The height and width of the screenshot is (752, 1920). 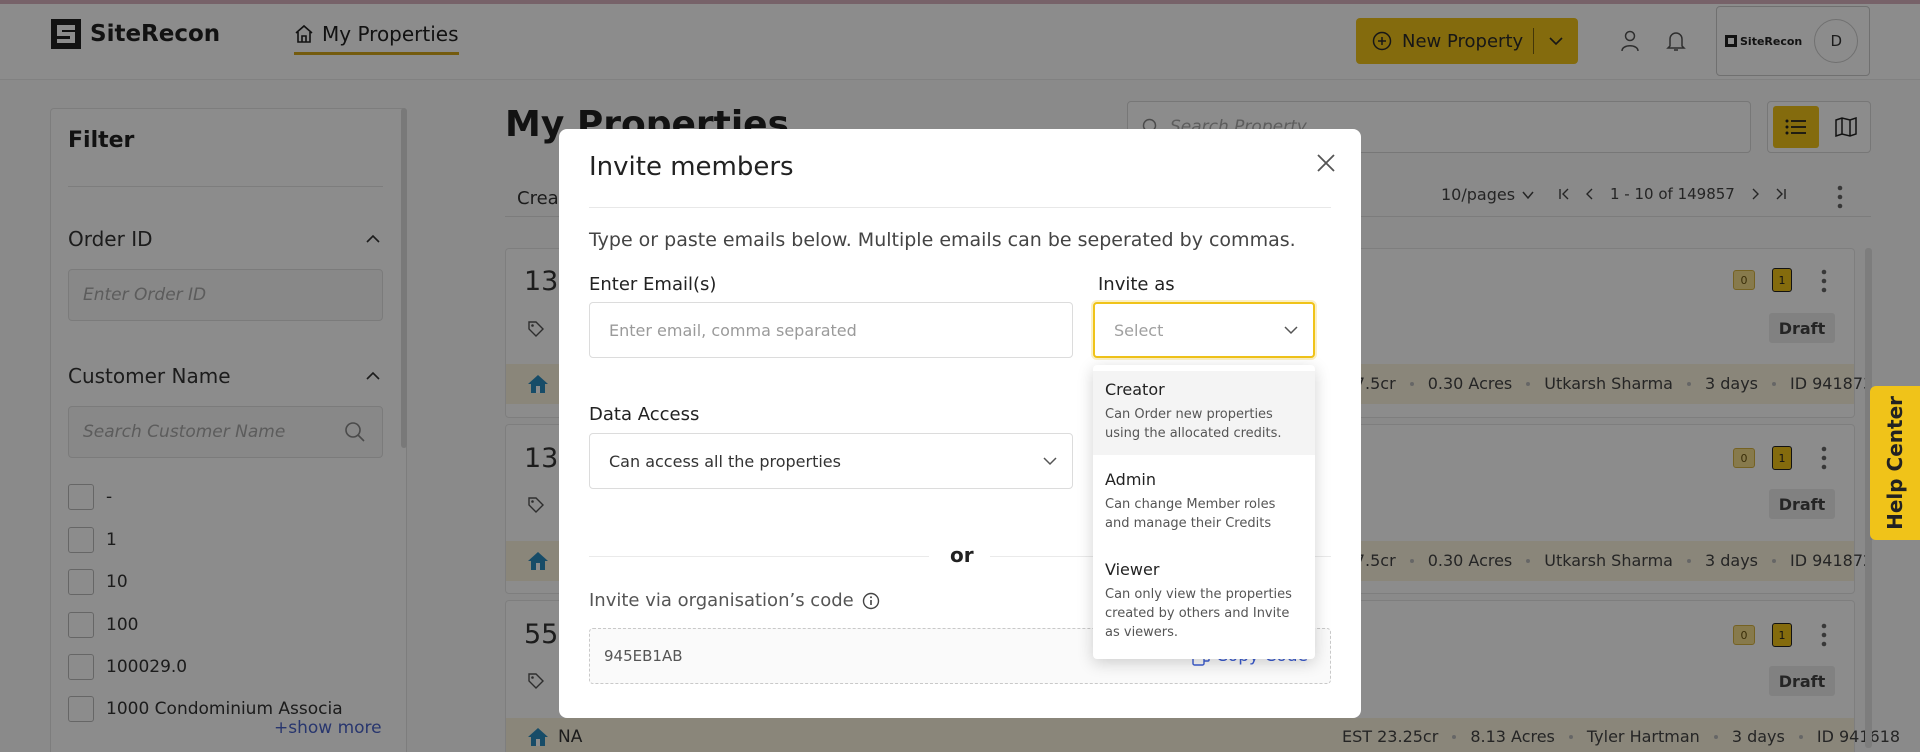 I want to click on close-icon, so click(x=1326, y=163).